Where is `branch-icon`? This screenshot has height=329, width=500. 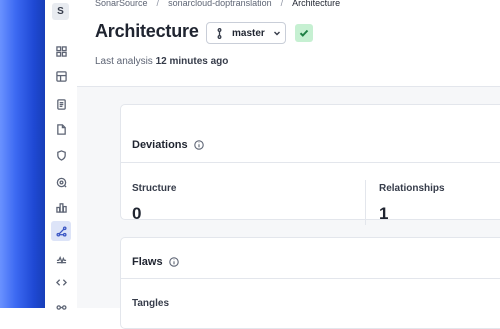
branch-icon is located at coordinates (219, 33).